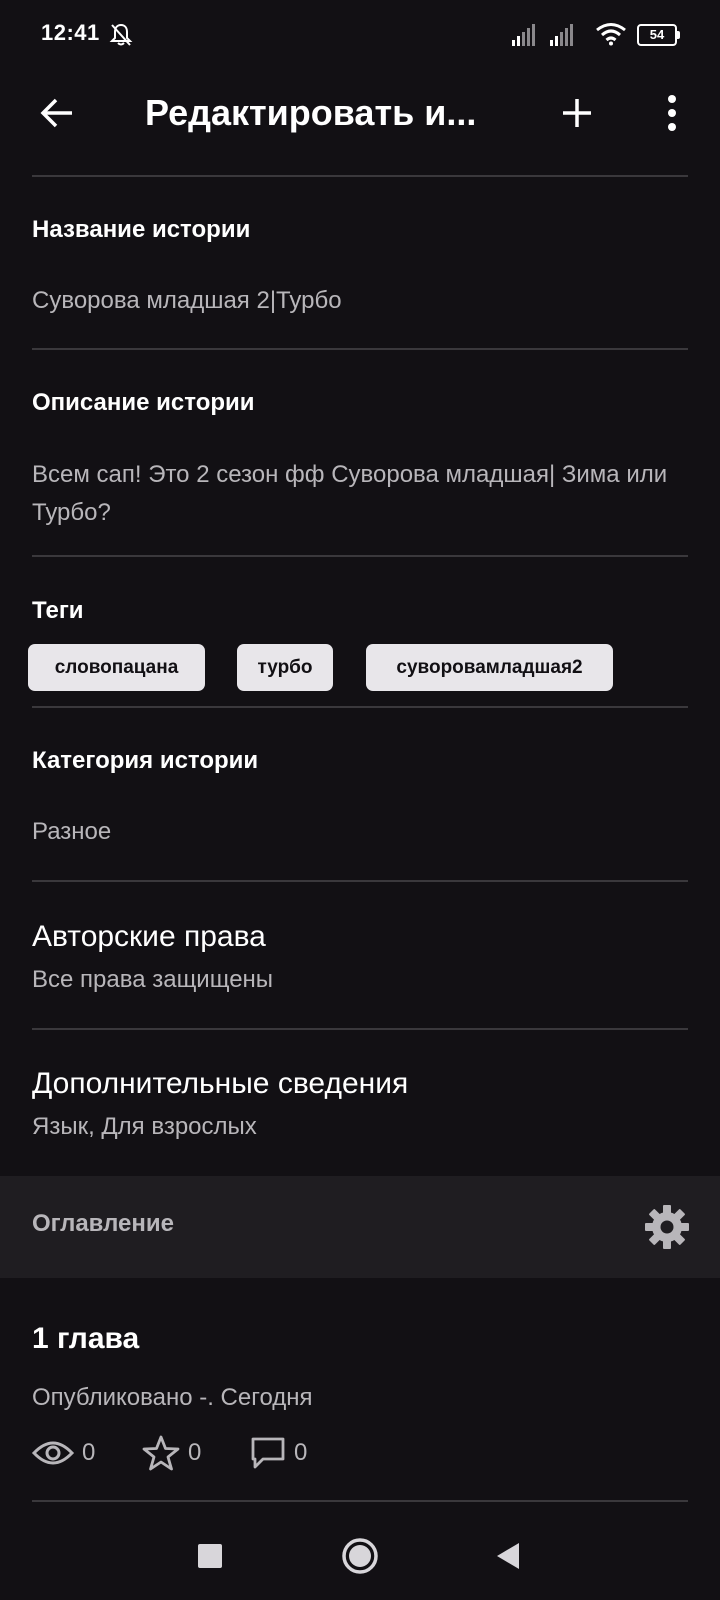 This screenshot has height=1600, width=720. I want to click on battery-level: 54, so click(657, 35).